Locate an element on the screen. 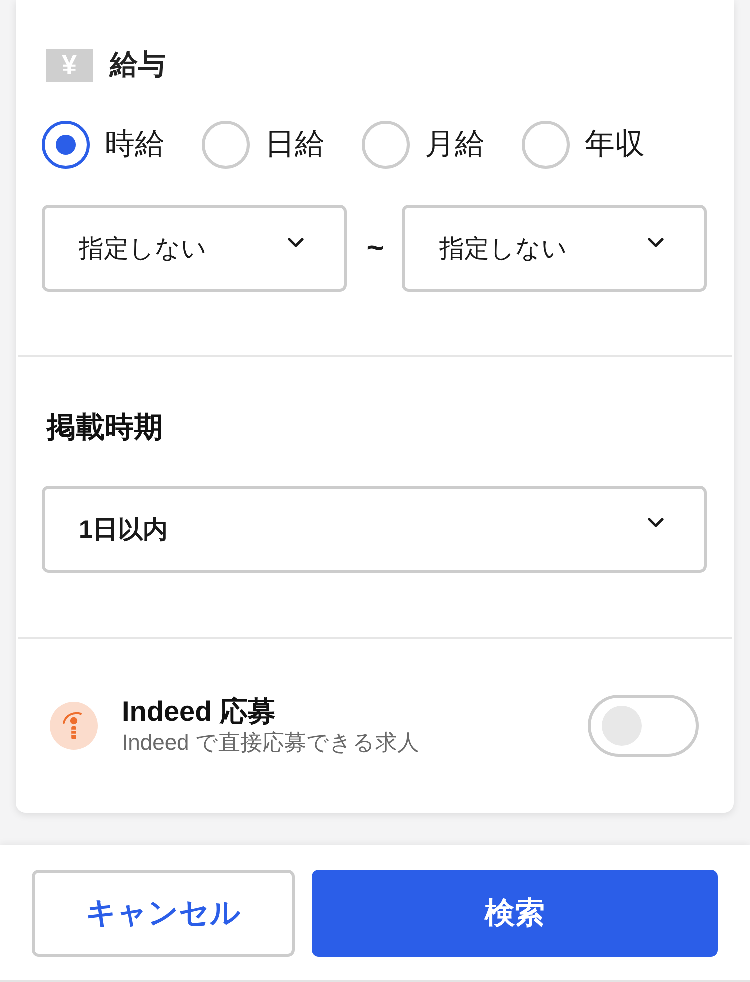 This screenshot has width=750, height=982. radio-label: 年収 is located at coordinates (615, 145).